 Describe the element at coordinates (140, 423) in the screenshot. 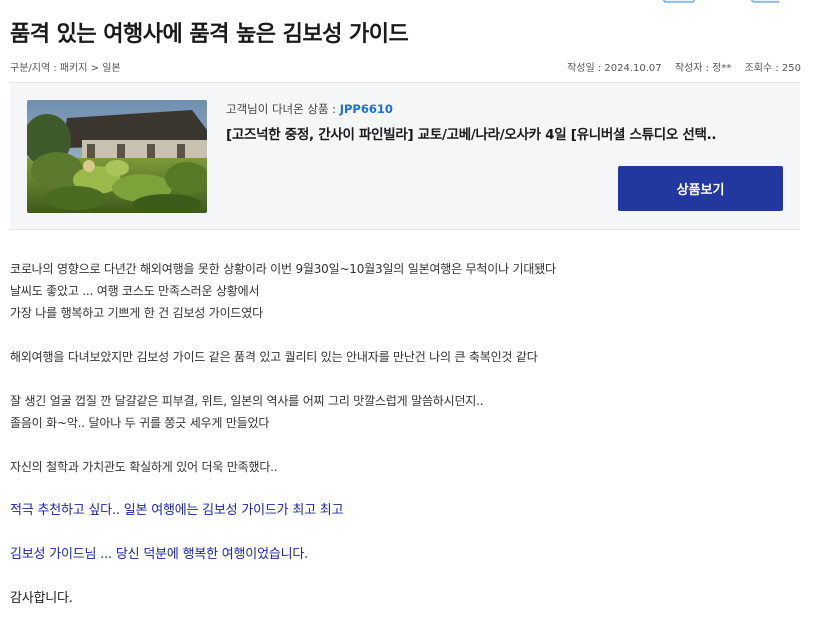

I see `paragraph-line: 졸음이 화~악.. 달아나 두 귀를 쫑긋 세우게 만들었다` at that location.